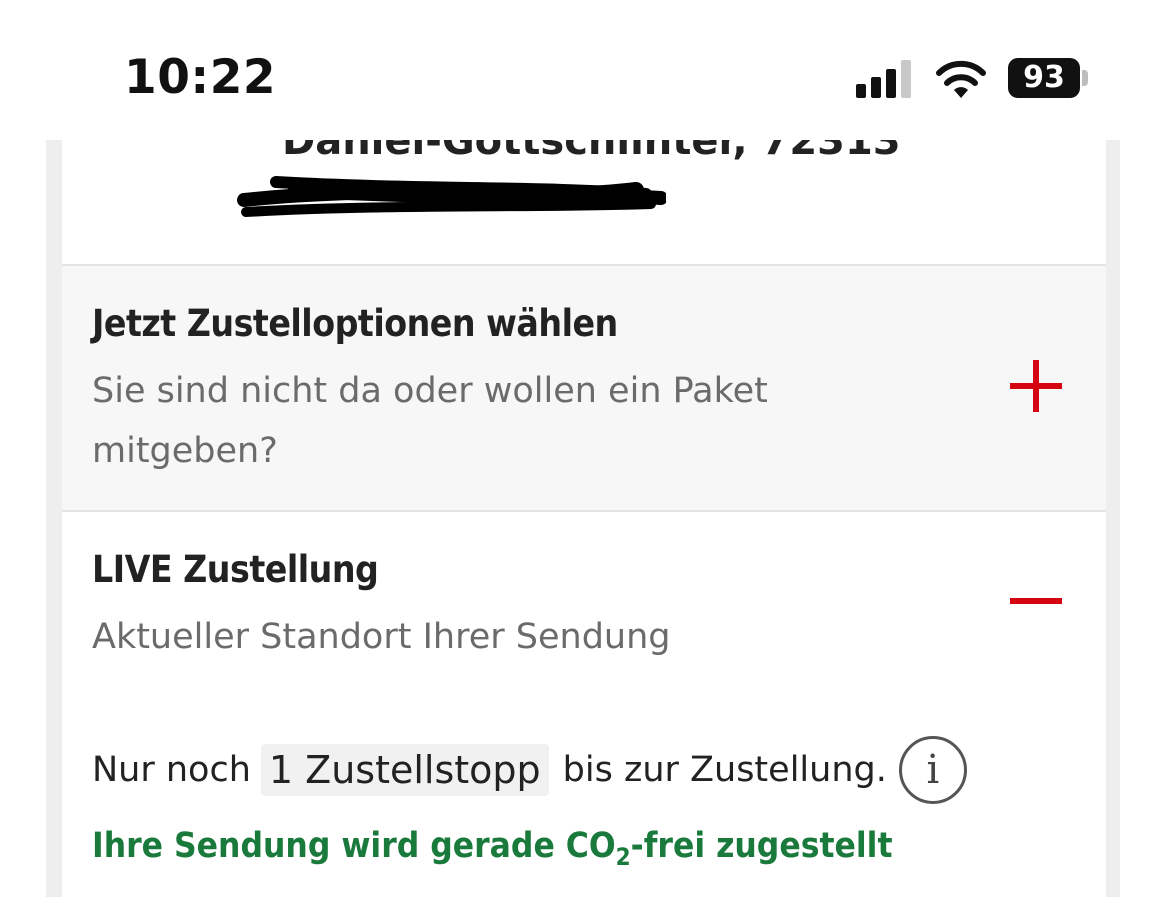  I want to click on delivery-options-subtitle-line2: mitgeben?, so click(185, 451).